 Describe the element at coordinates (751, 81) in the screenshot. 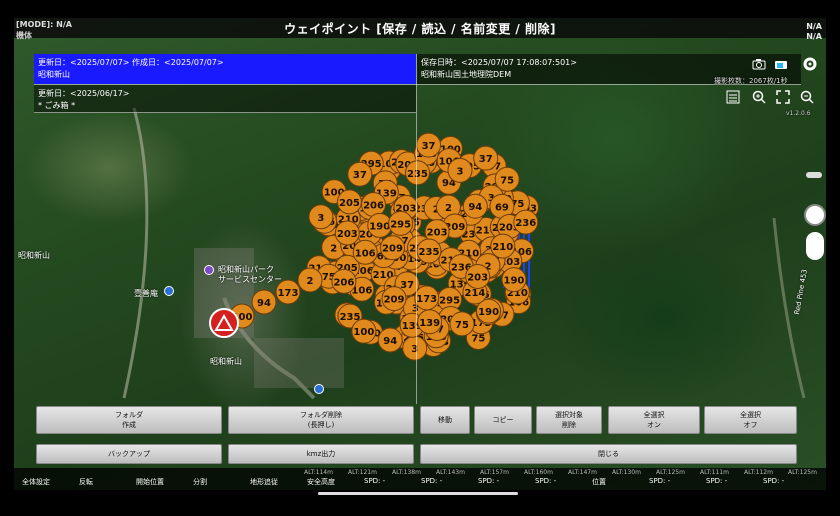

I see `shot-count-label: 撮影枚数：2067枚/1秒` at that location.